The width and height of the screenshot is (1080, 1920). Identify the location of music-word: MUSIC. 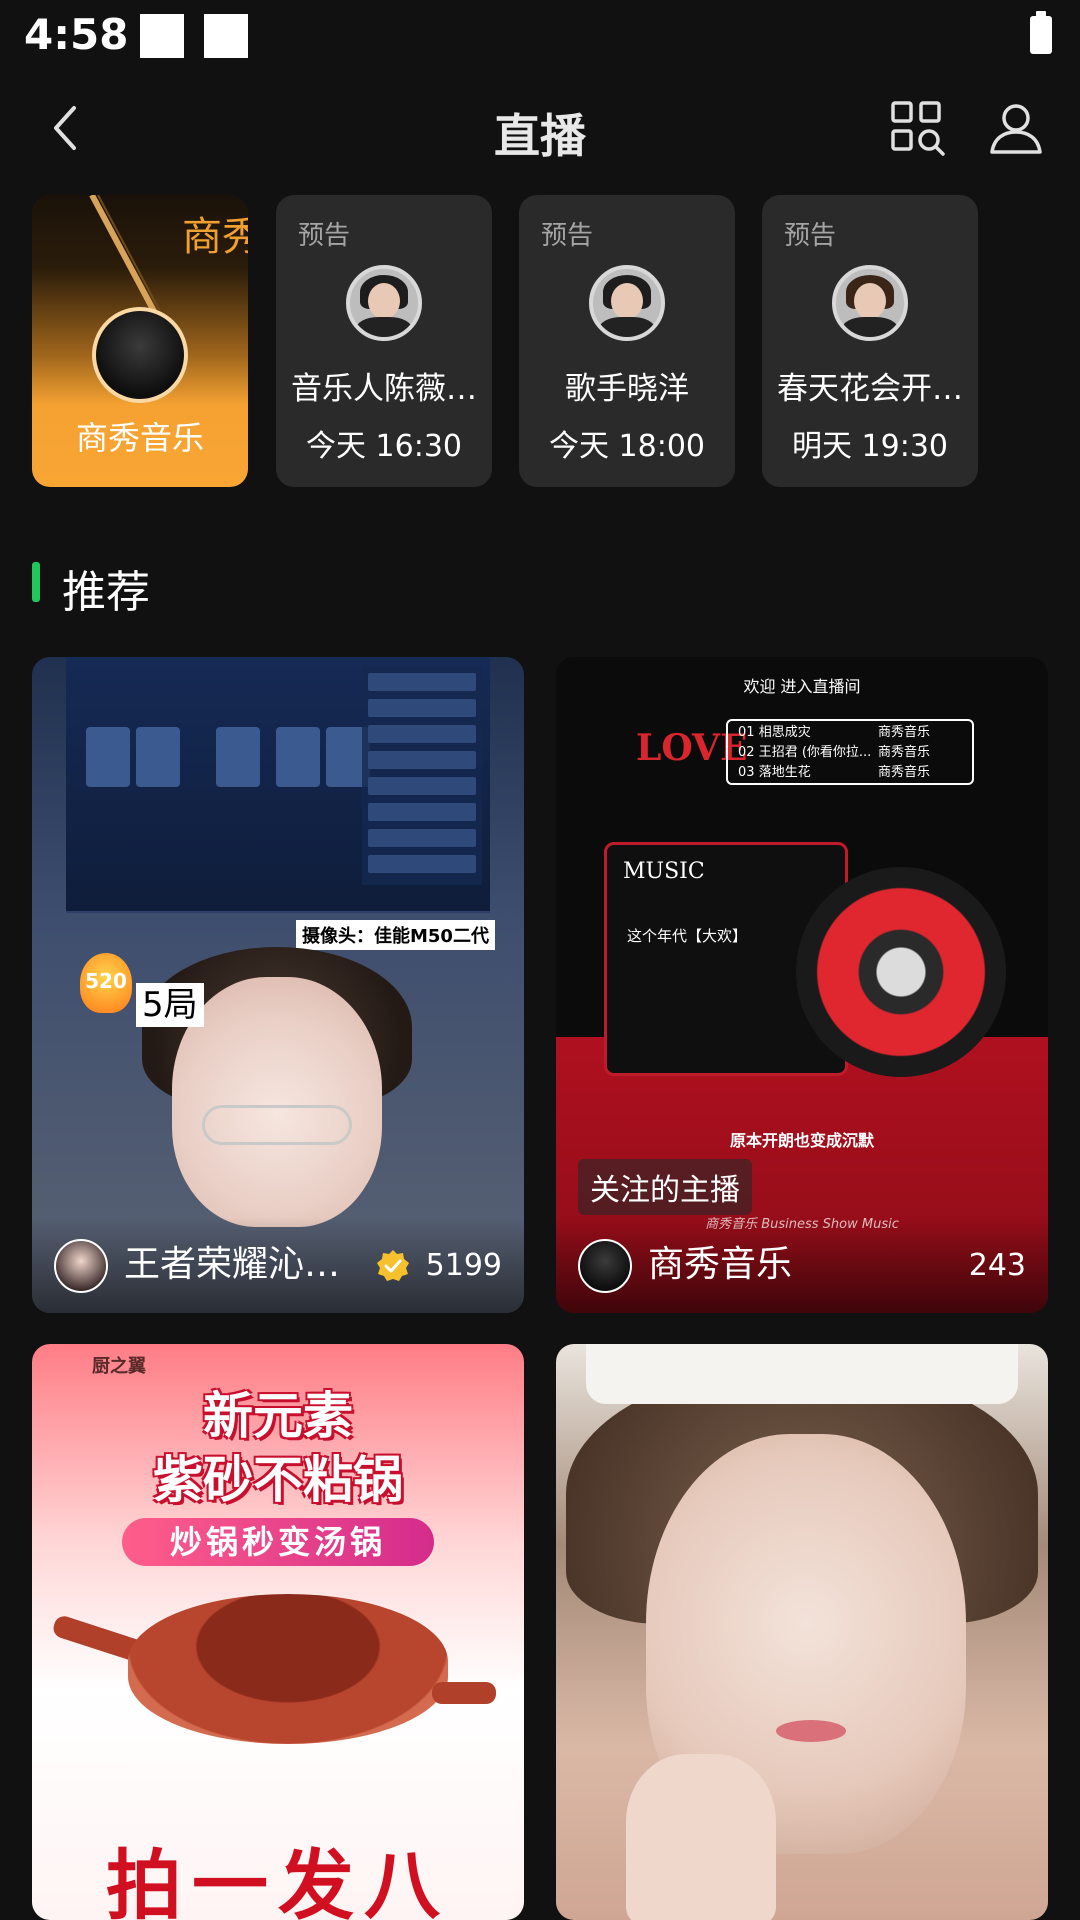
(664, 871).